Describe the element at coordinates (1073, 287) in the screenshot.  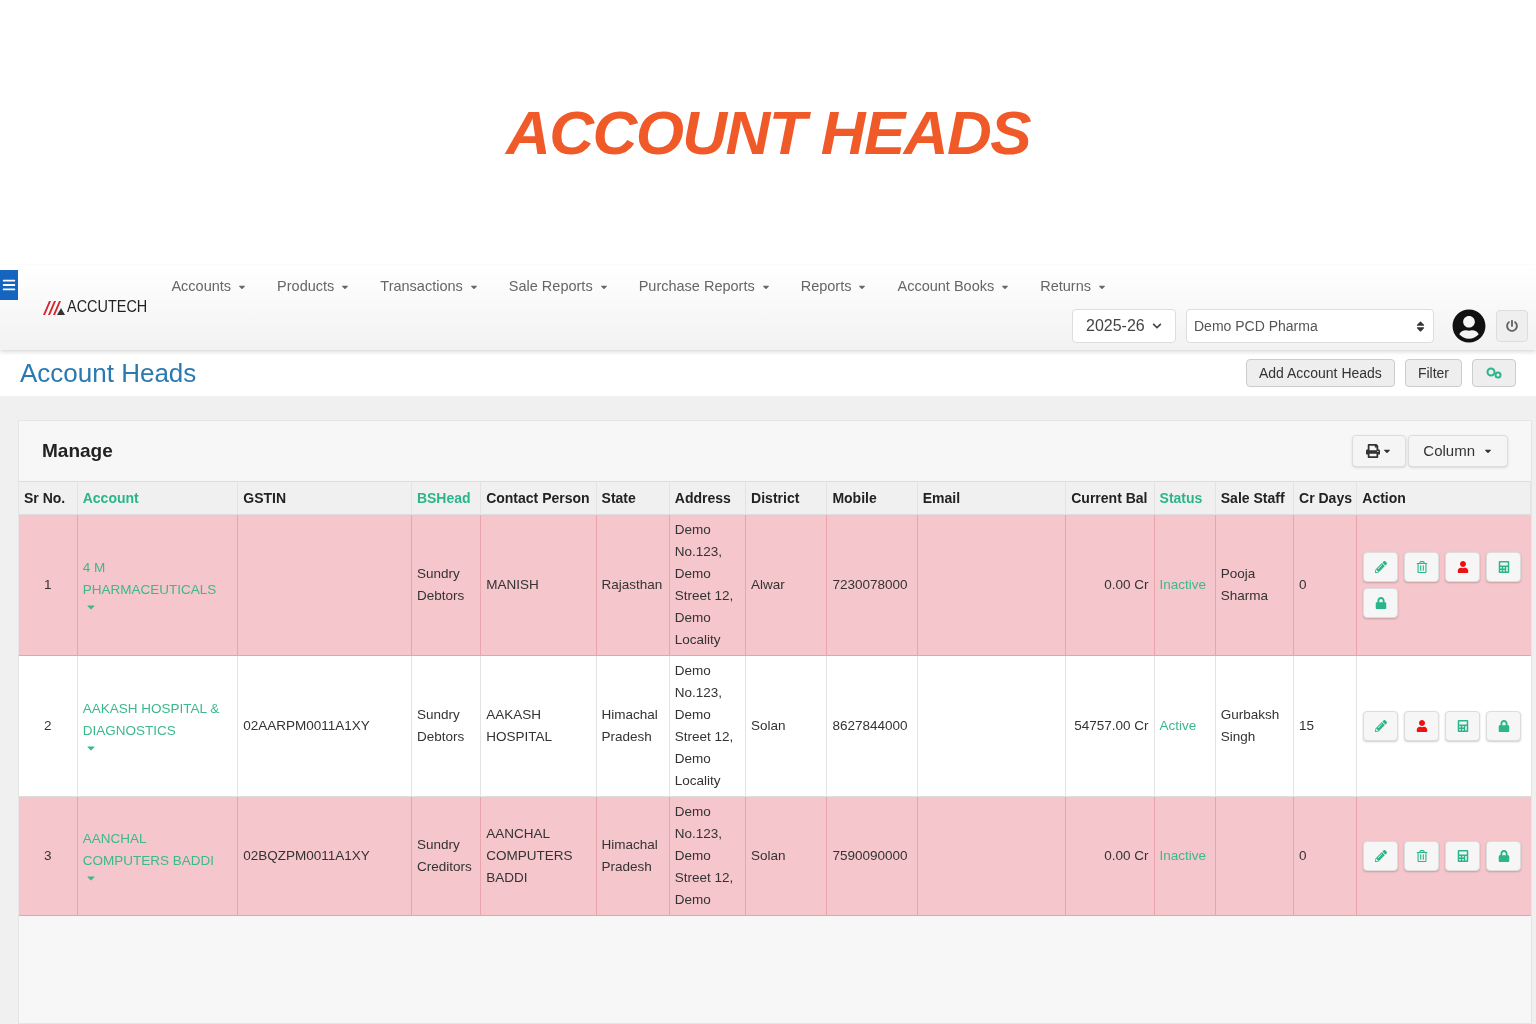
I see `nav-menu-item: Returns` at that location.